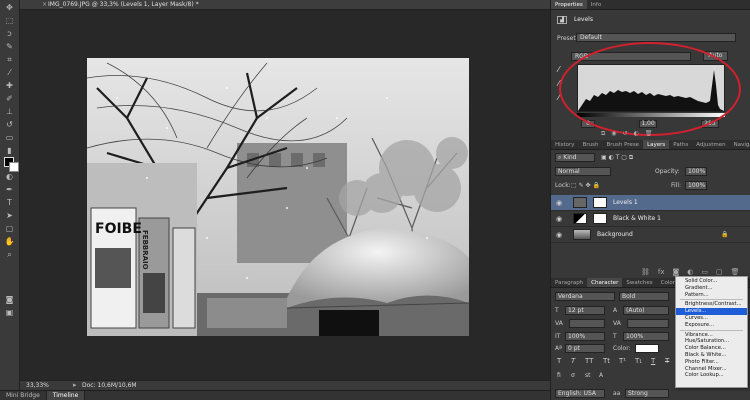  Describe the element at coordinates (559, 361) in the screenshot. I see `faux-bold-icon: T` at that location.